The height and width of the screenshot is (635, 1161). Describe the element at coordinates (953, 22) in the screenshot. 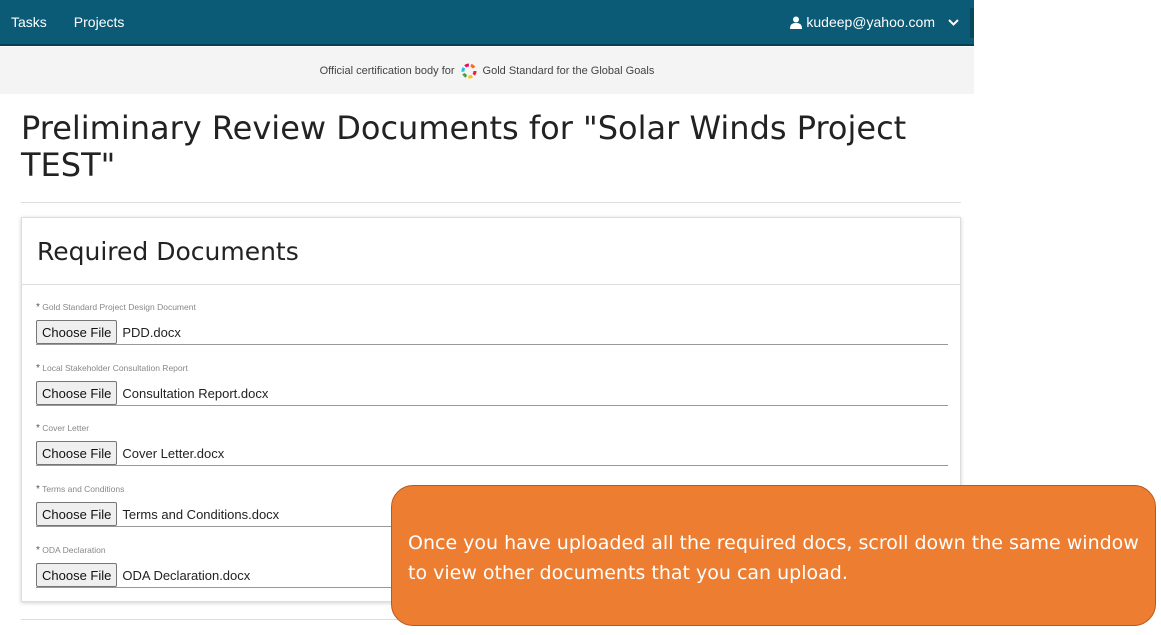

I see `chevron-down-icon` at that location.